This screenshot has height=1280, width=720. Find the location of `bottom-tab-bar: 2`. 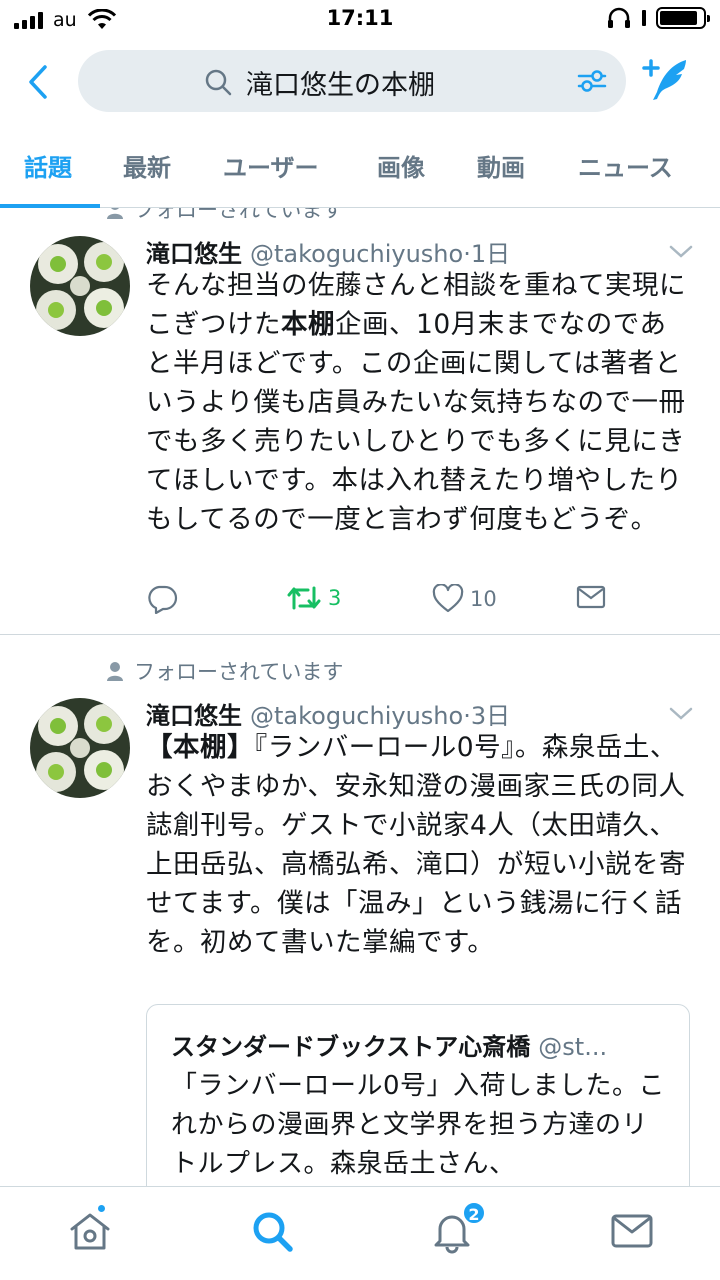

bottom-tab-bar: 2 is located at coordinates (360, 1233).